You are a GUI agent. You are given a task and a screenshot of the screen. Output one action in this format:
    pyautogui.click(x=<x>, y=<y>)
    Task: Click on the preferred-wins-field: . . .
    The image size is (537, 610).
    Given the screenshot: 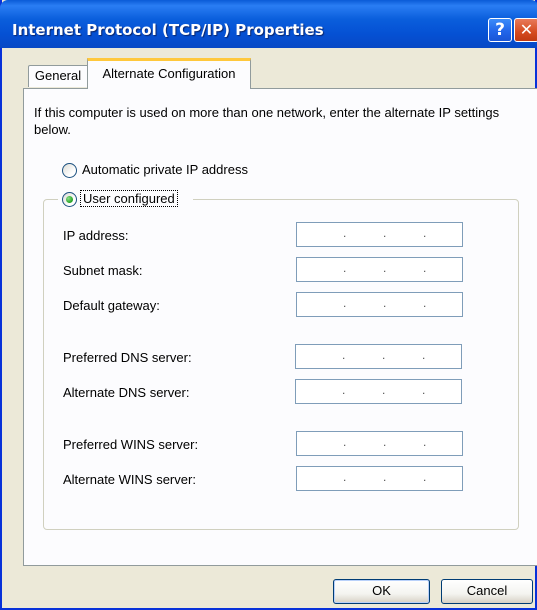 What is the action you would take?
    pyautogui.click(x=379, y=443)
    